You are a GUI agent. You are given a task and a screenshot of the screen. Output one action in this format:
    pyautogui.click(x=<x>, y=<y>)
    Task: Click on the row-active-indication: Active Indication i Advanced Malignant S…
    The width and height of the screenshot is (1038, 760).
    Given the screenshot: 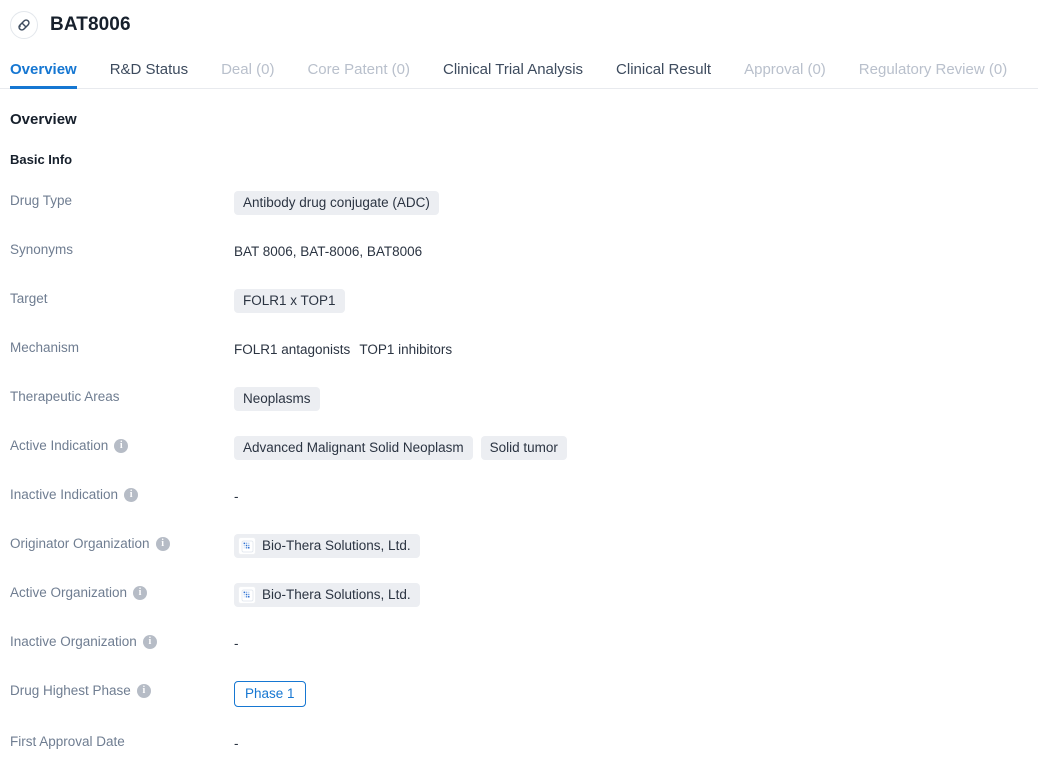 What is the action you would take?
    pyautogui.click(x=524, y=447)
    